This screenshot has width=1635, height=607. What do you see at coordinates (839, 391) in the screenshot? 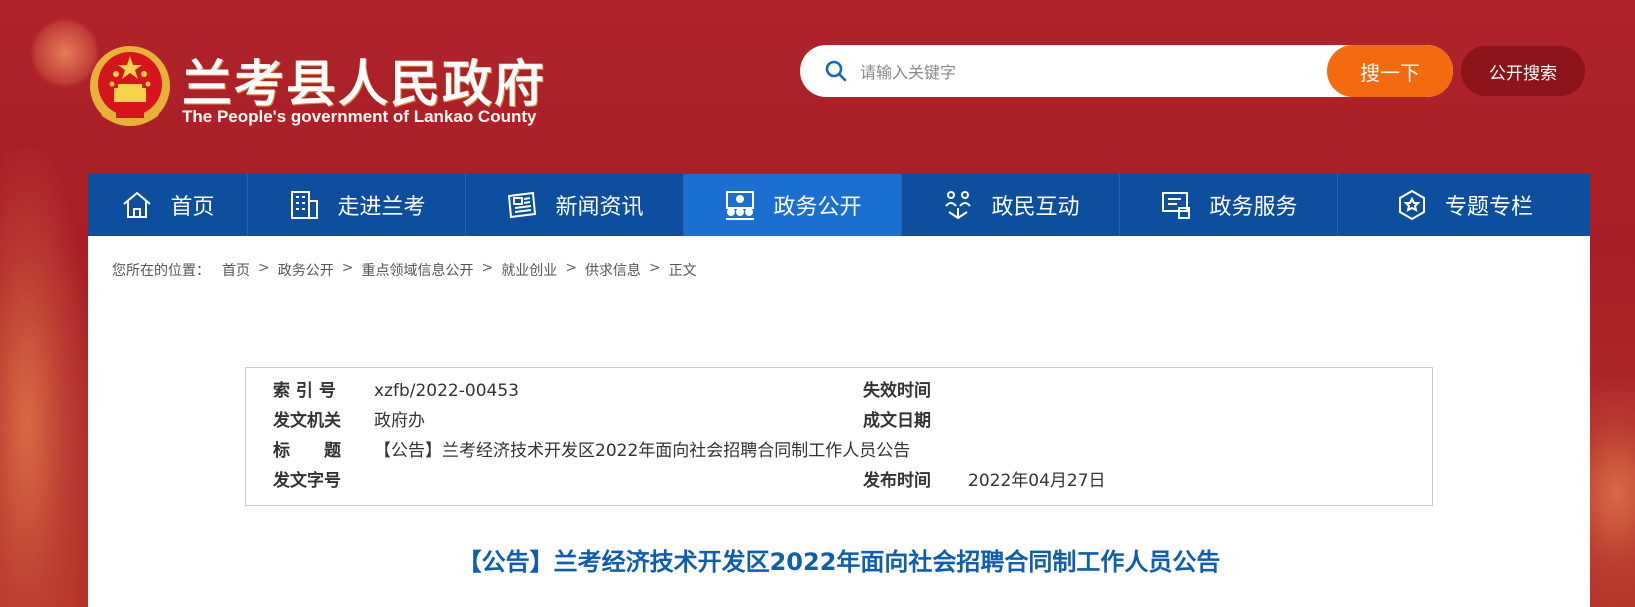
I see `info-row: 索 引 号 xzfb/2022-00453 失效时间` at bounding box center [839, 391].